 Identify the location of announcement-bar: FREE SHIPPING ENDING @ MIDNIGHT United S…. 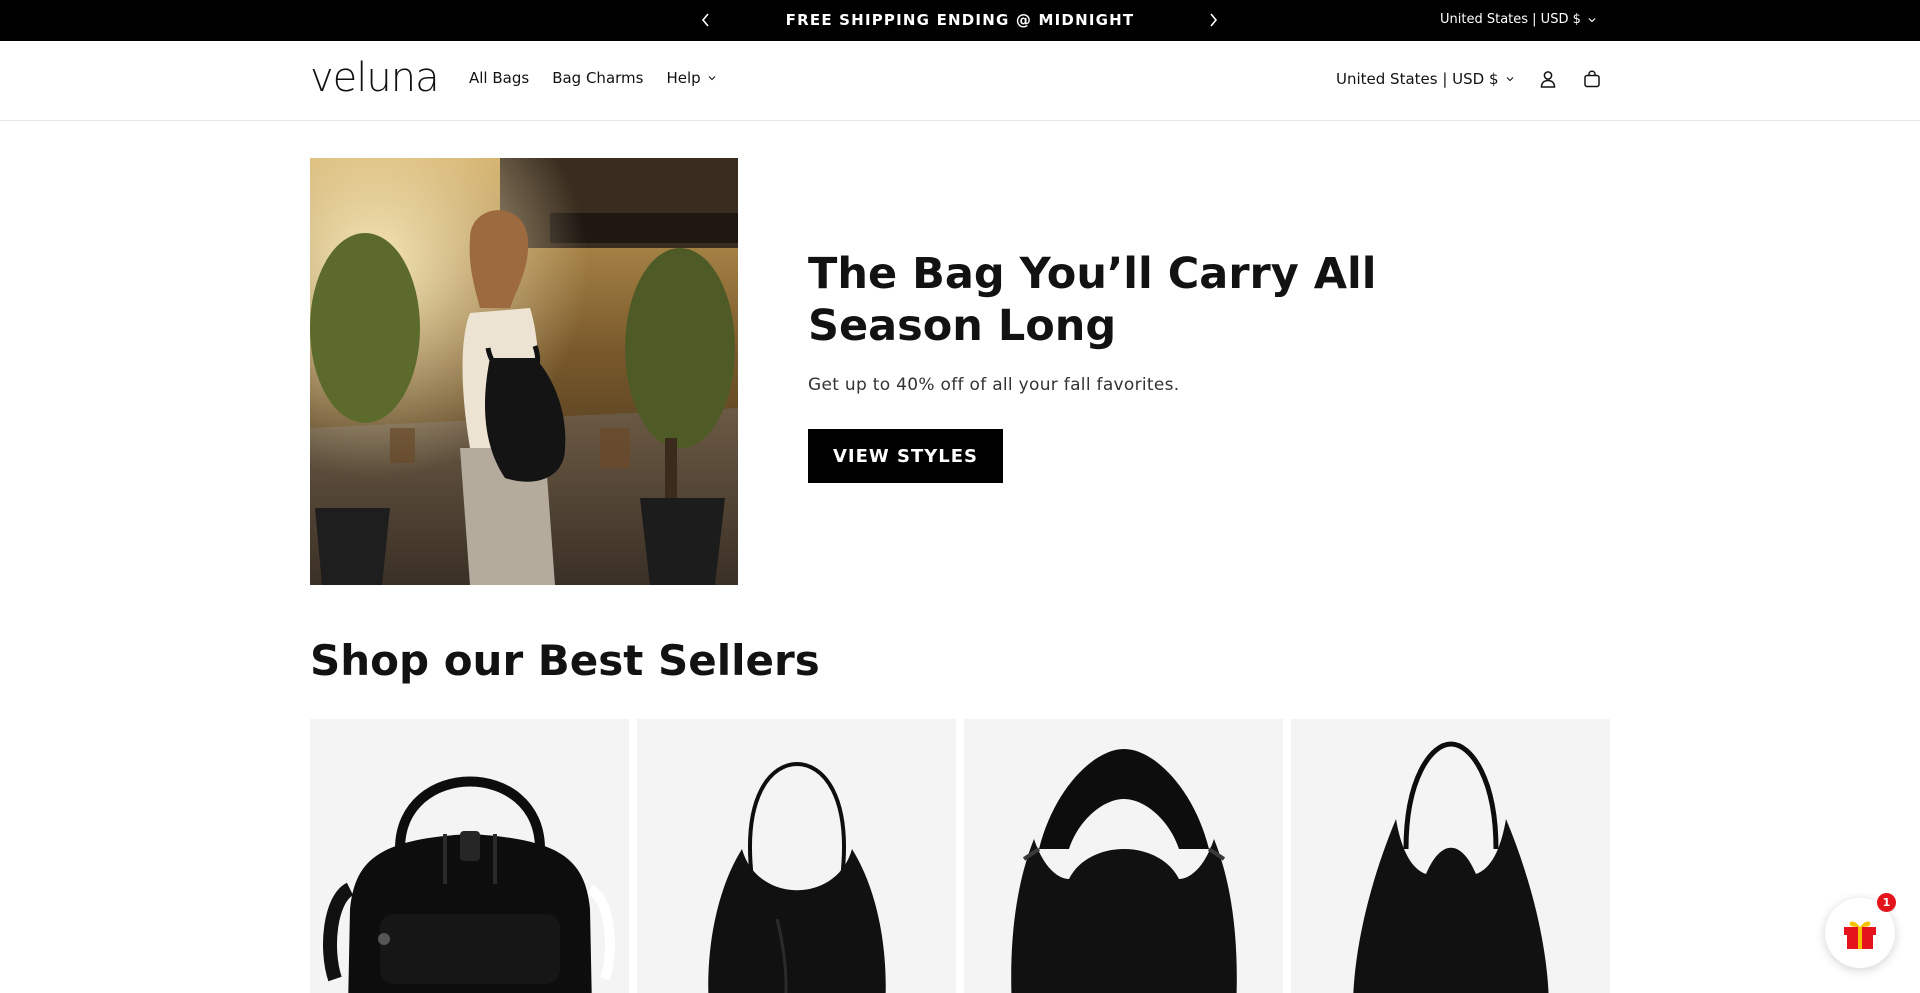
(960, 20).